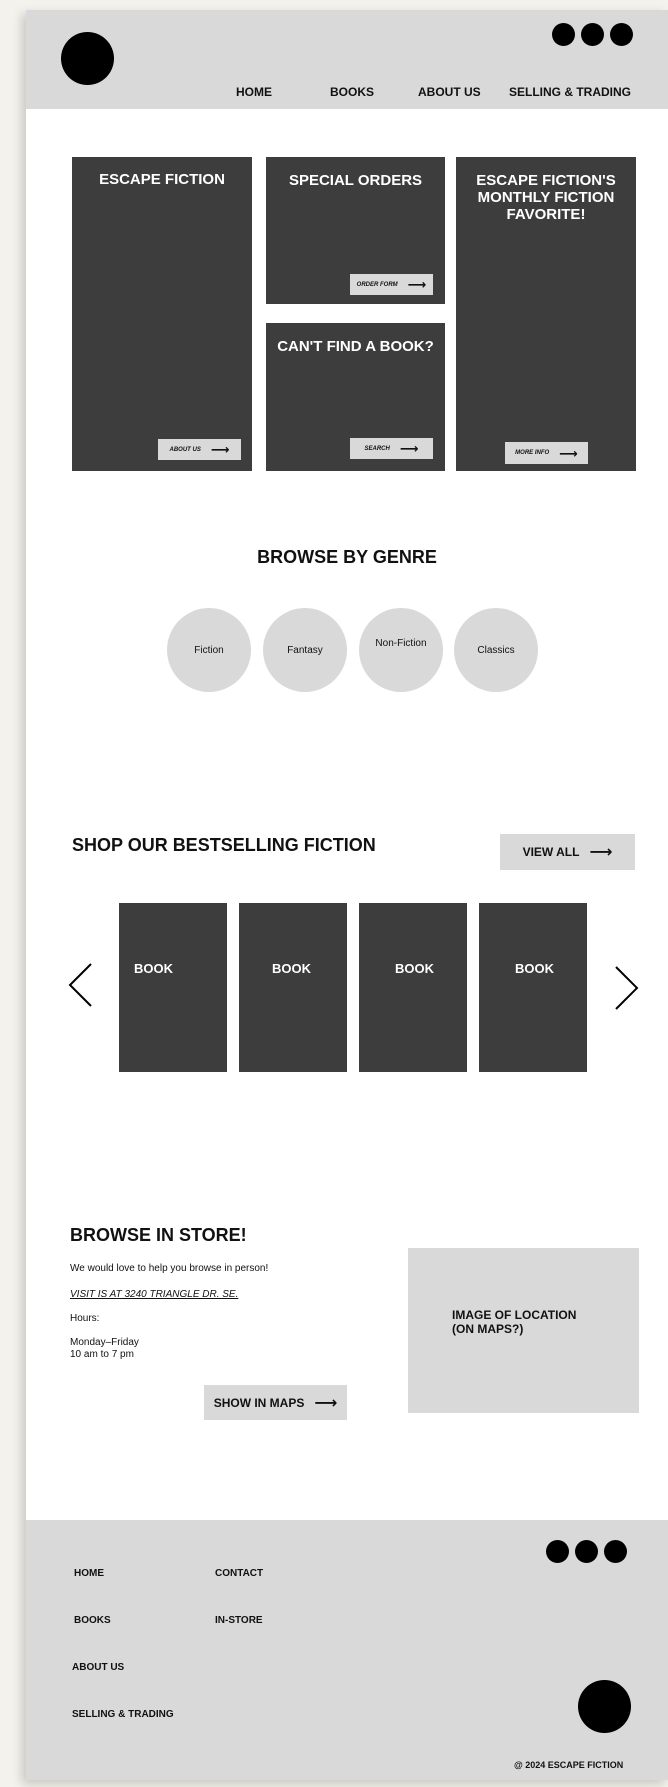 The height and width of the screenshot is (1787, 668). I want to click on view-all-button: VIEW ALL ⟶, so click(567, 852).